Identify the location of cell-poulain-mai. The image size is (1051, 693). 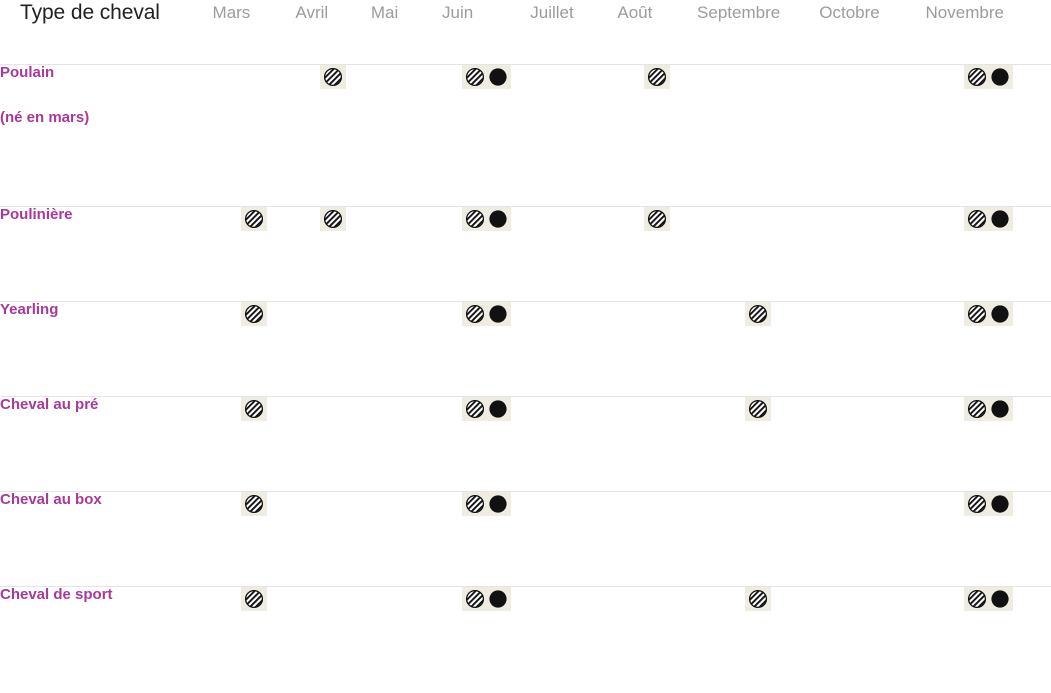
(406, 136).